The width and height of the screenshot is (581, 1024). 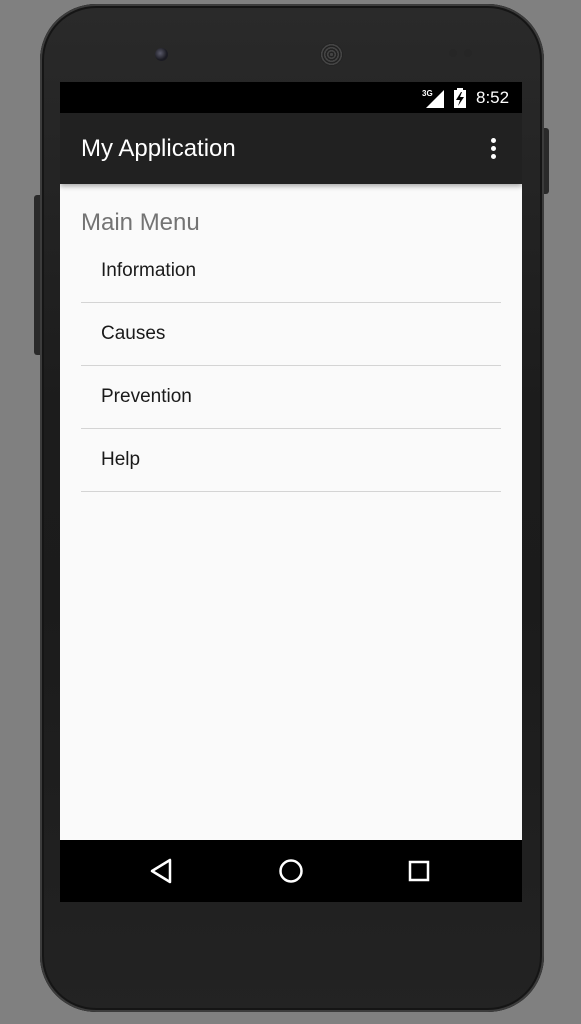 I want to click on menu-item-label: Prevention, so click(x=146, y=396).